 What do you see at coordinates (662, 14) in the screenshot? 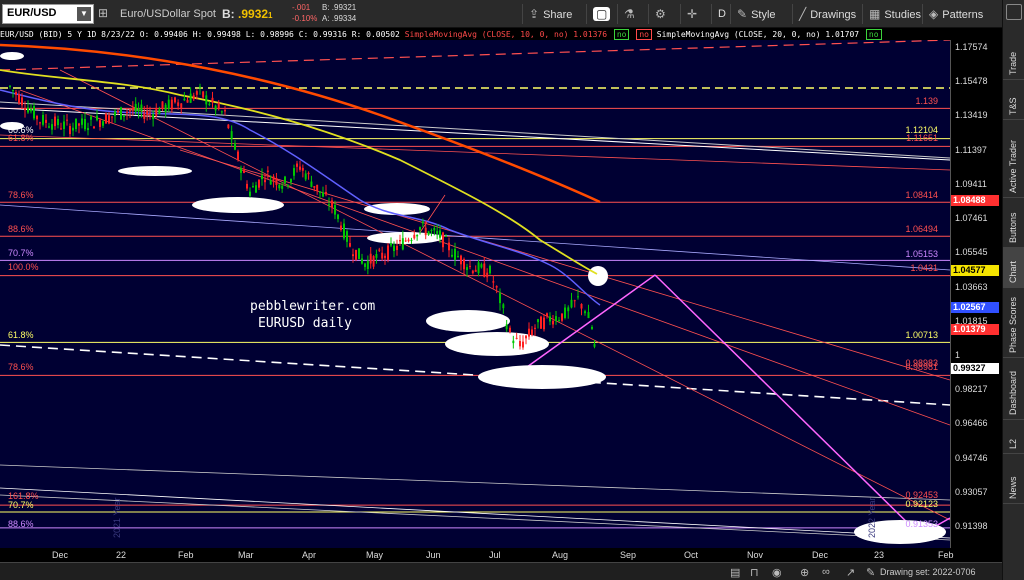
I see `settings-button: ⚙` at bounding box center [662, 14].